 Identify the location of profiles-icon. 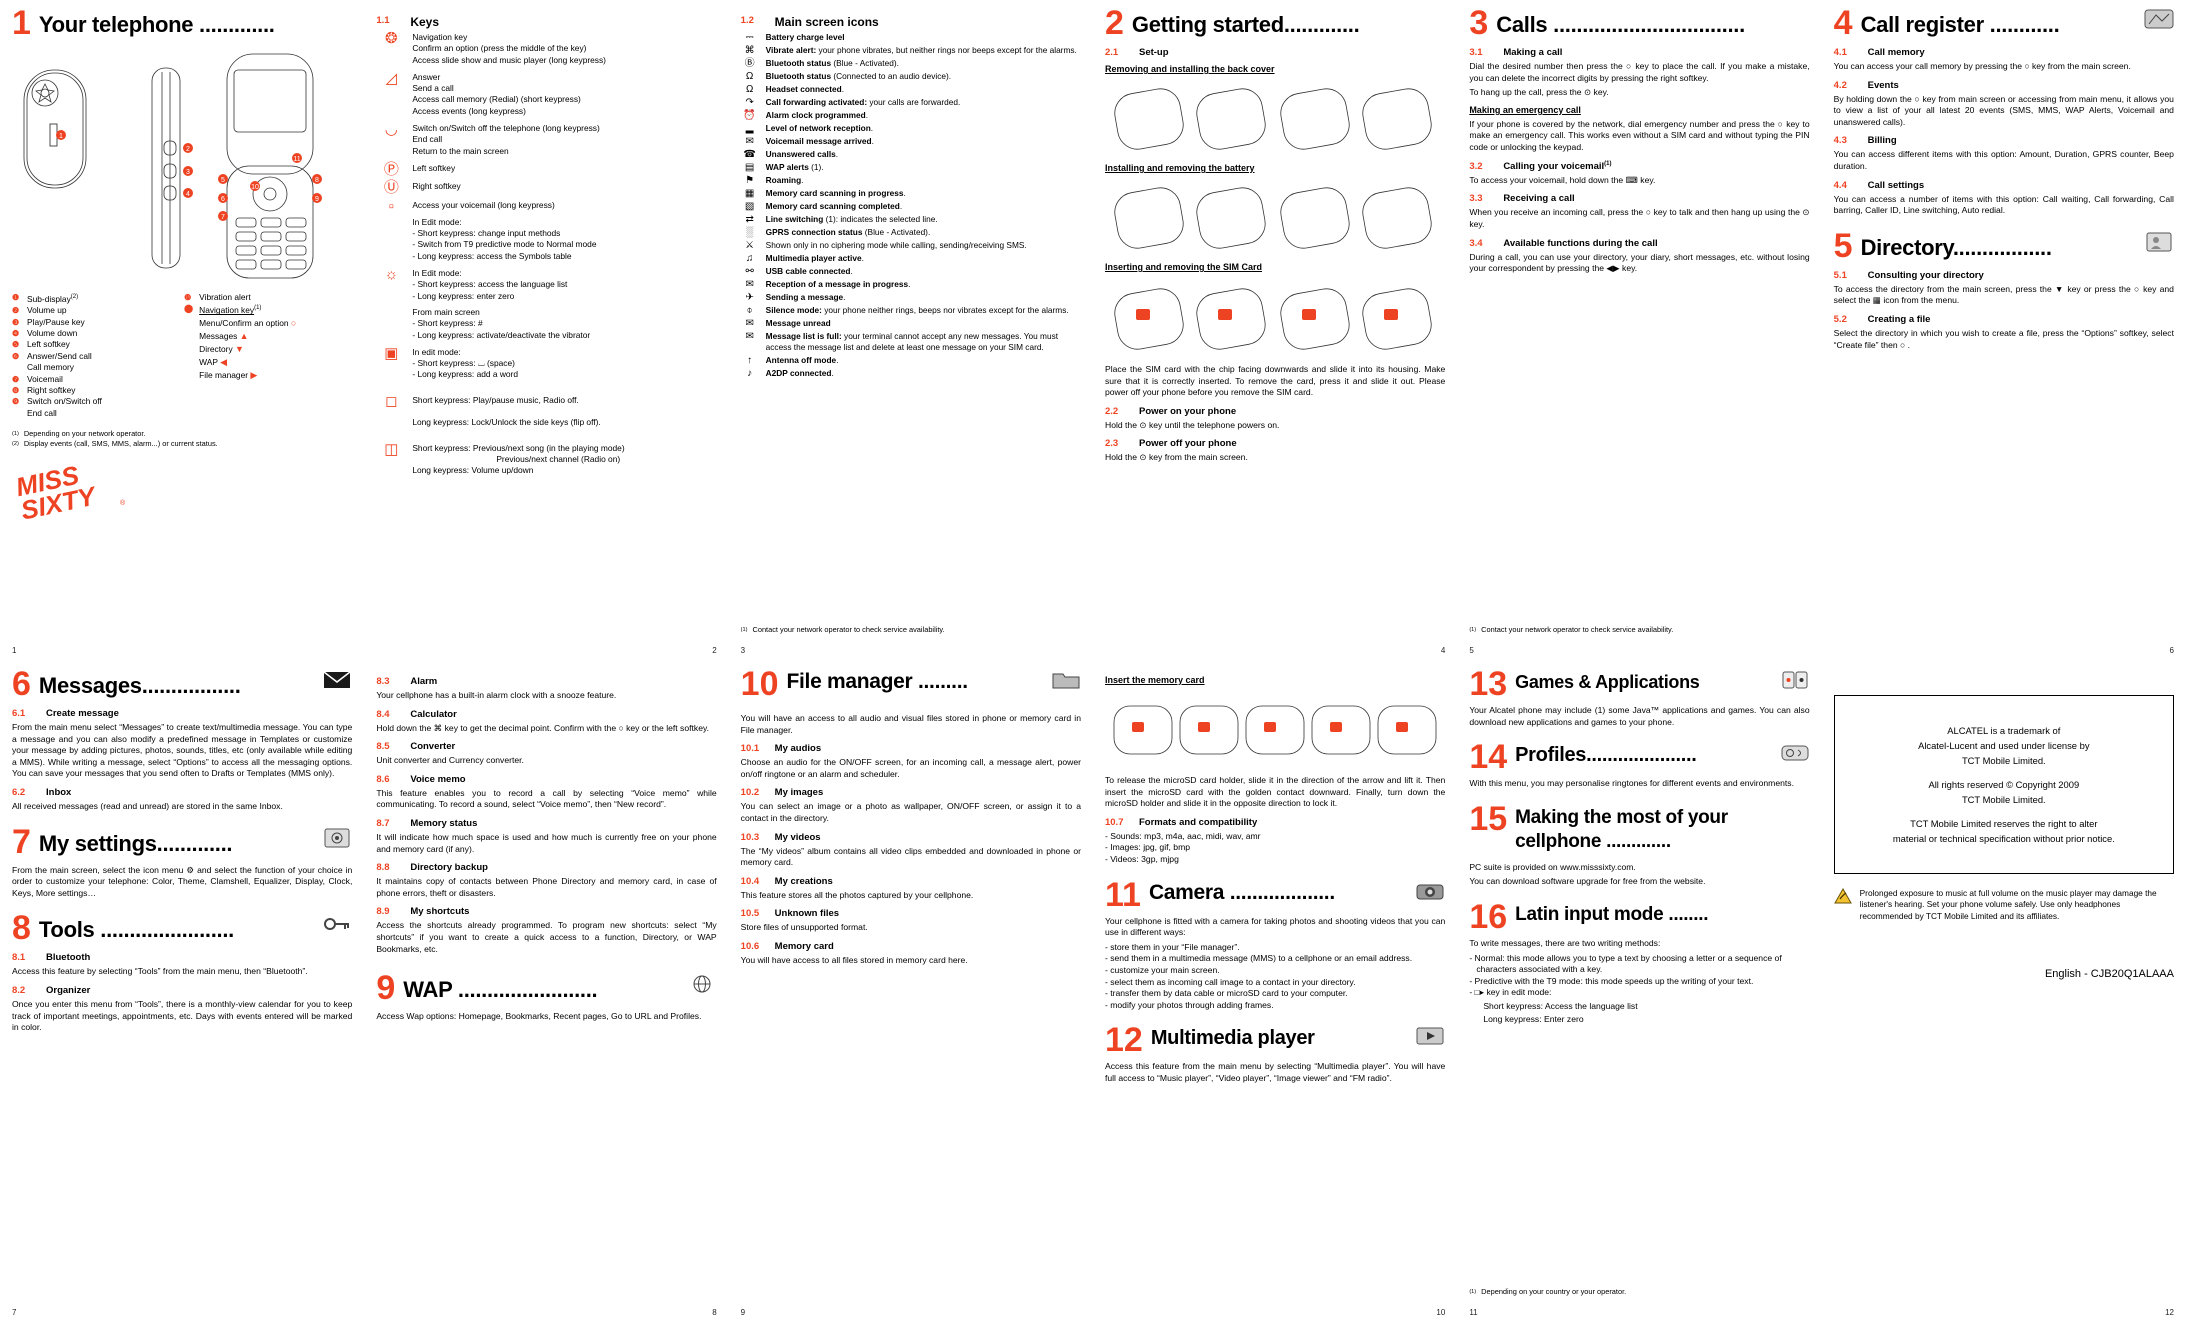
(1795, 755).